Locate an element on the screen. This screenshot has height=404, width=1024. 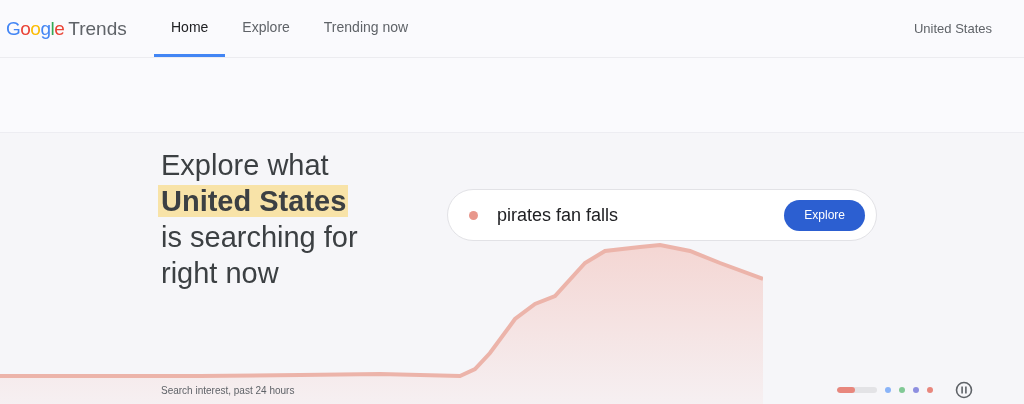
google-trends-logo: Google Trends is located at coordinates (77, 28).